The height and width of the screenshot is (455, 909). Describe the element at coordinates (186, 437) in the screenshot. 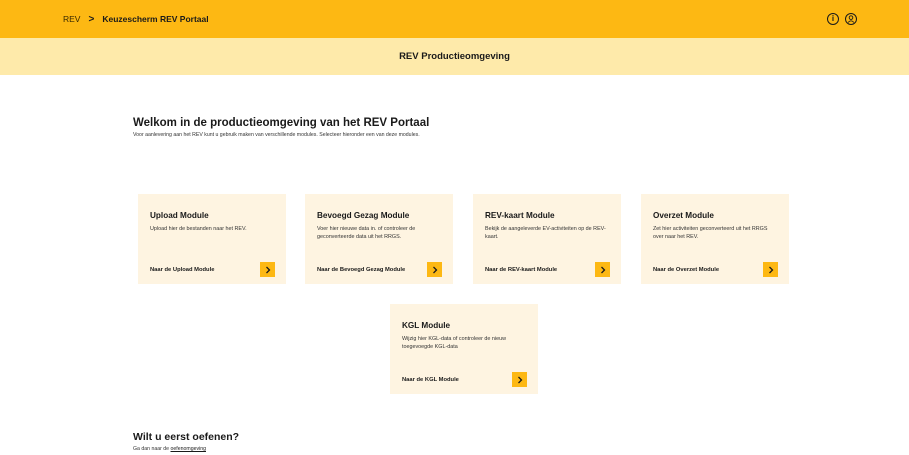

I see `practice-title: Wilt u eerst oefenen?` at that location.